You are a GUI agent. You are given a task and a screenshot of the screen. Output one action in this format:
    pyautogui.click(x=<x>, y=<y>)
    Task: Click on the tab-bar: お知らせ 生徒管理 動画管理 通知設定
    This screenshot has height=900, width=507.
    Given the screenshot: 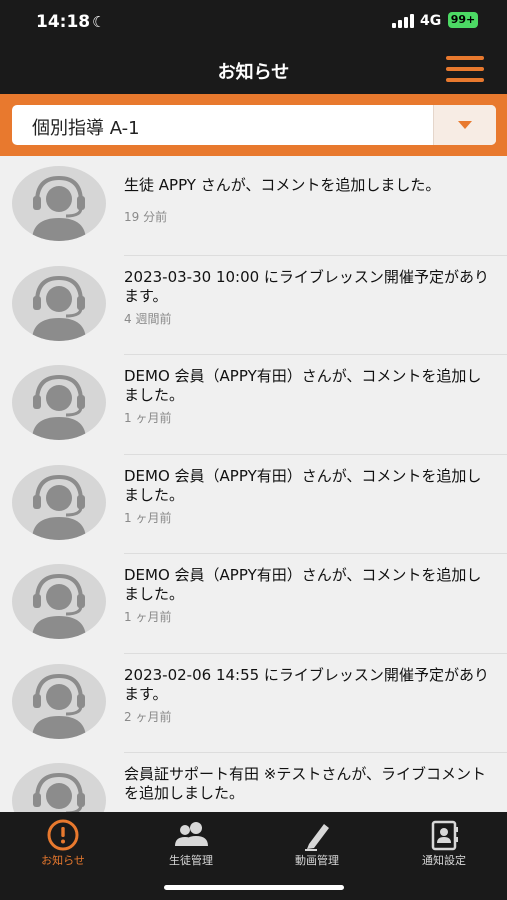 What is the action you would take?
    pyautogui.click(x=253, y=856)
    